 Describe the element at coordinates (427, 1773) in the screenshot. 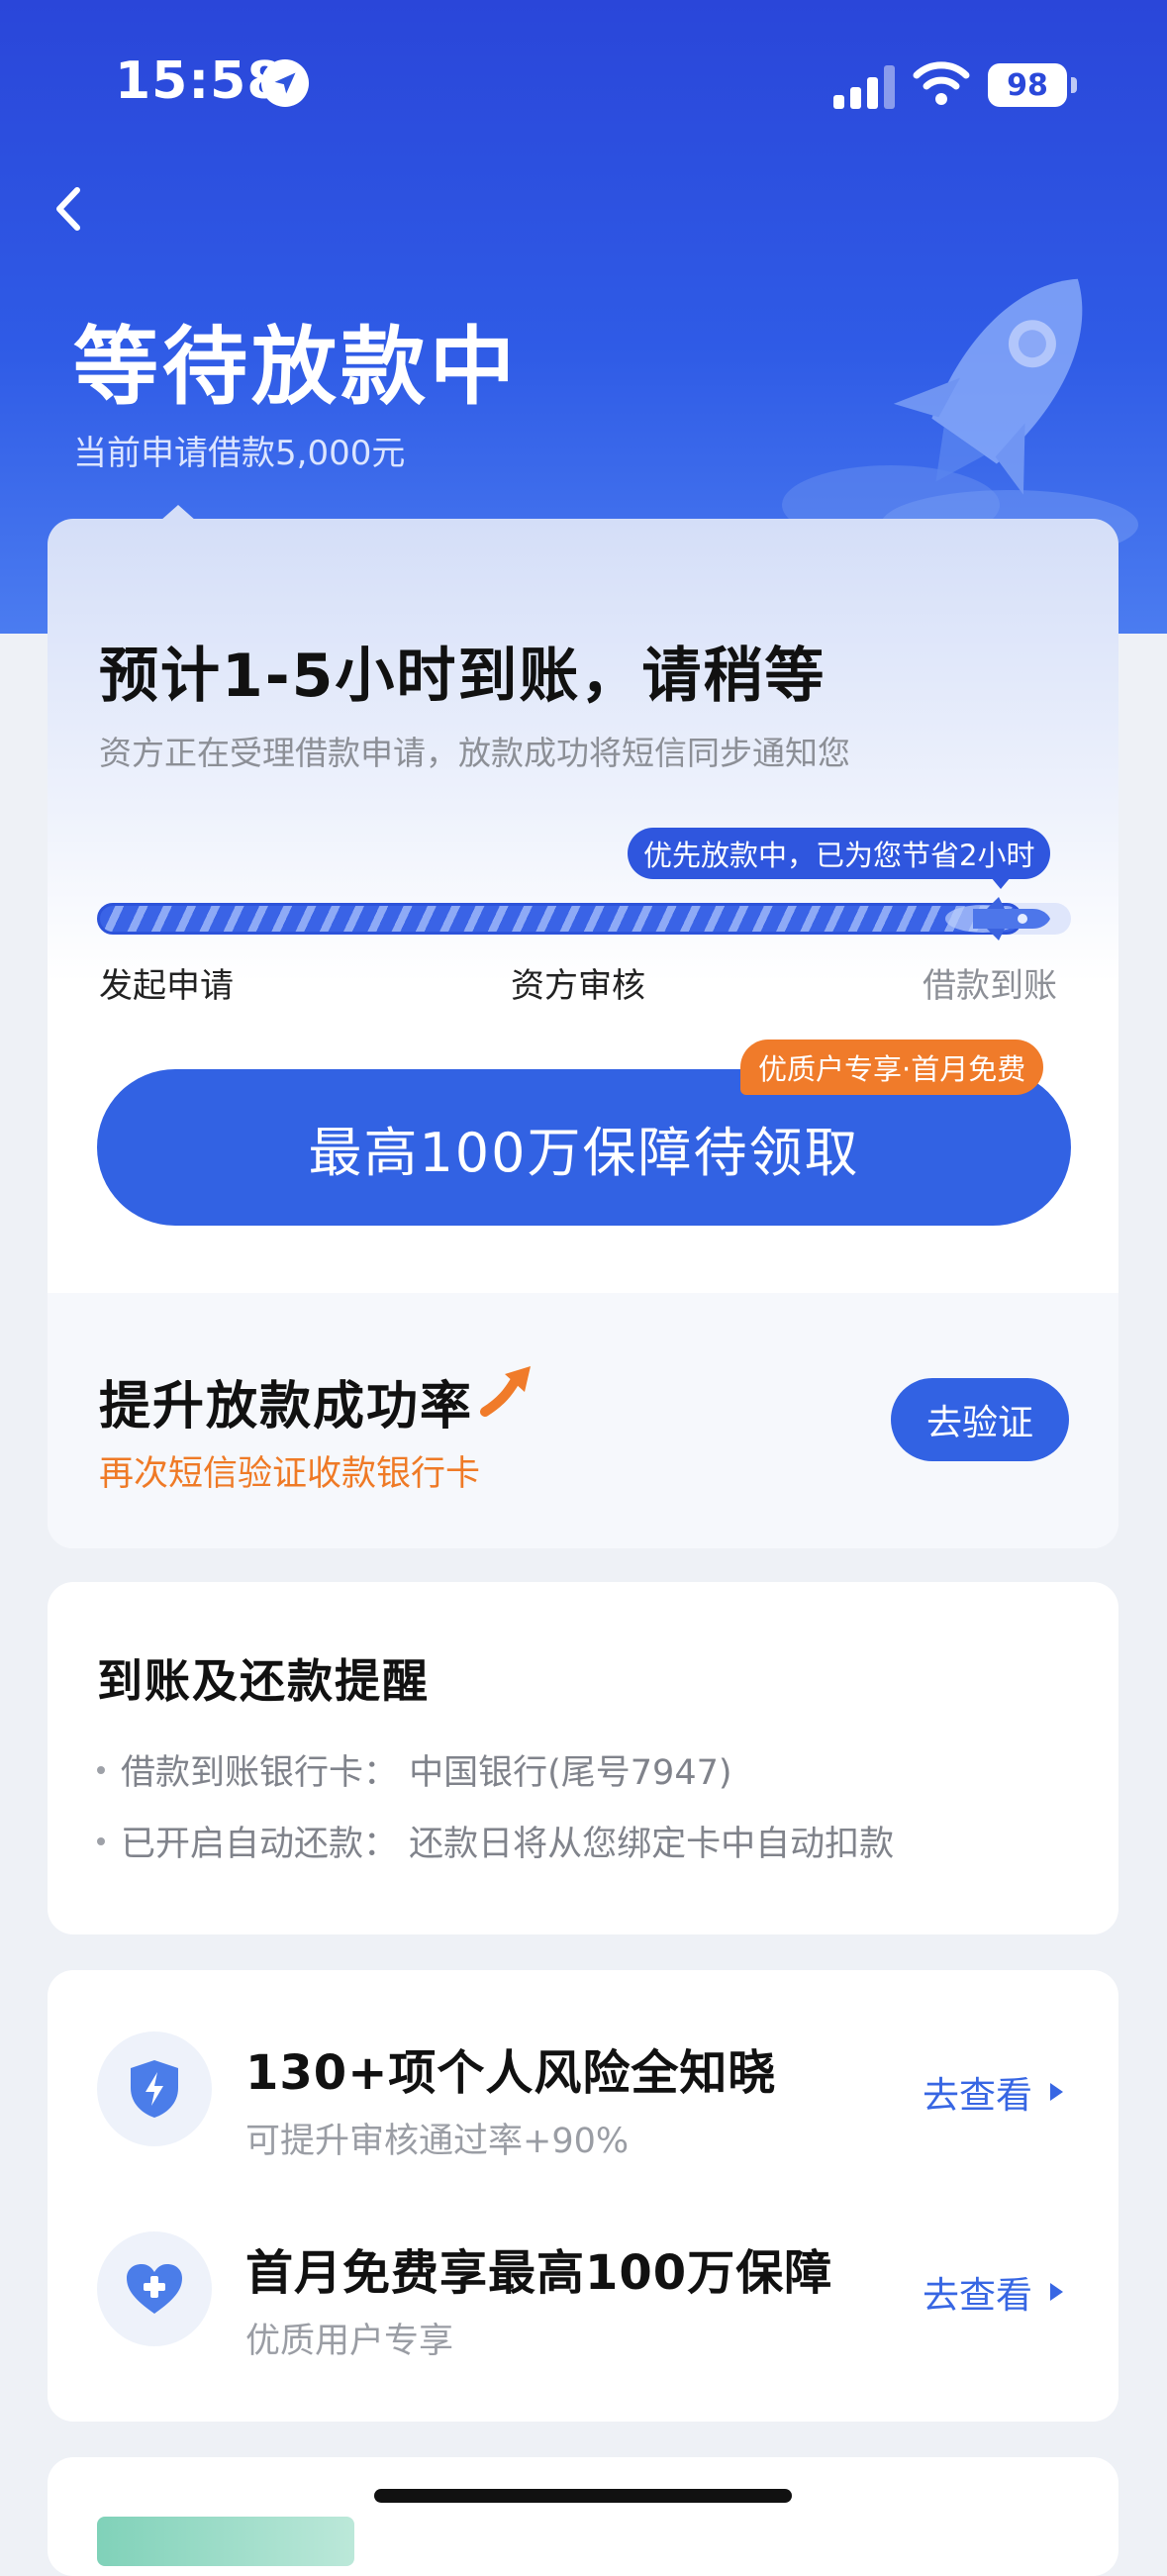

I see `reminder-bank-text: 借款到账银行卡： 中国银行(尾号7947)` at that location.